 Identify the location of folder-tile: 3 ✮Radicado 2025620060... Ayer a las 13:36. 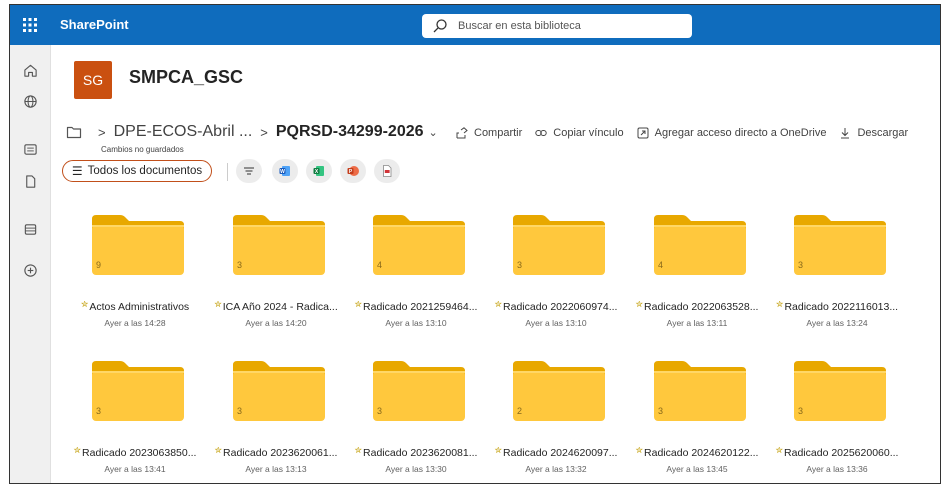
(837, 418).